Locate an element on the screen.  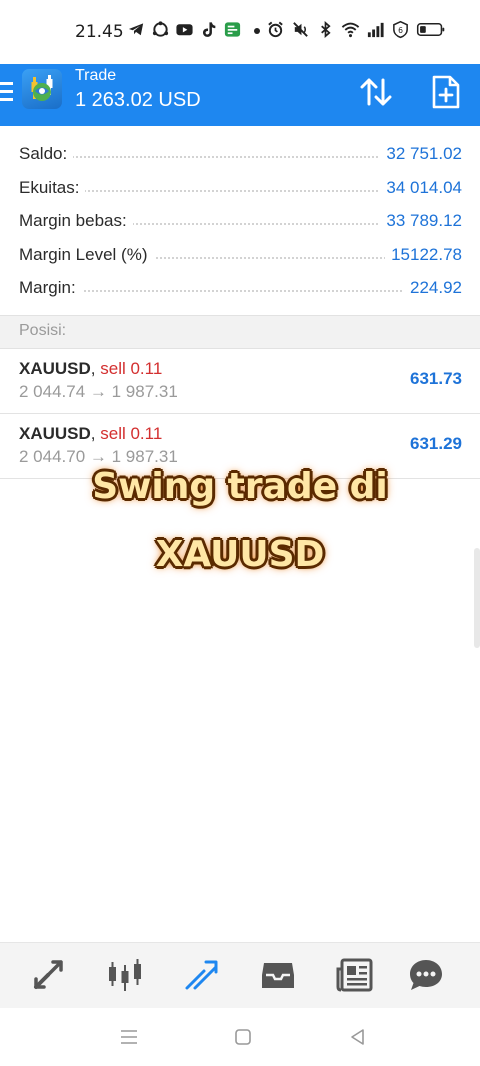
trade-icon is located at coordinates (201, 975).